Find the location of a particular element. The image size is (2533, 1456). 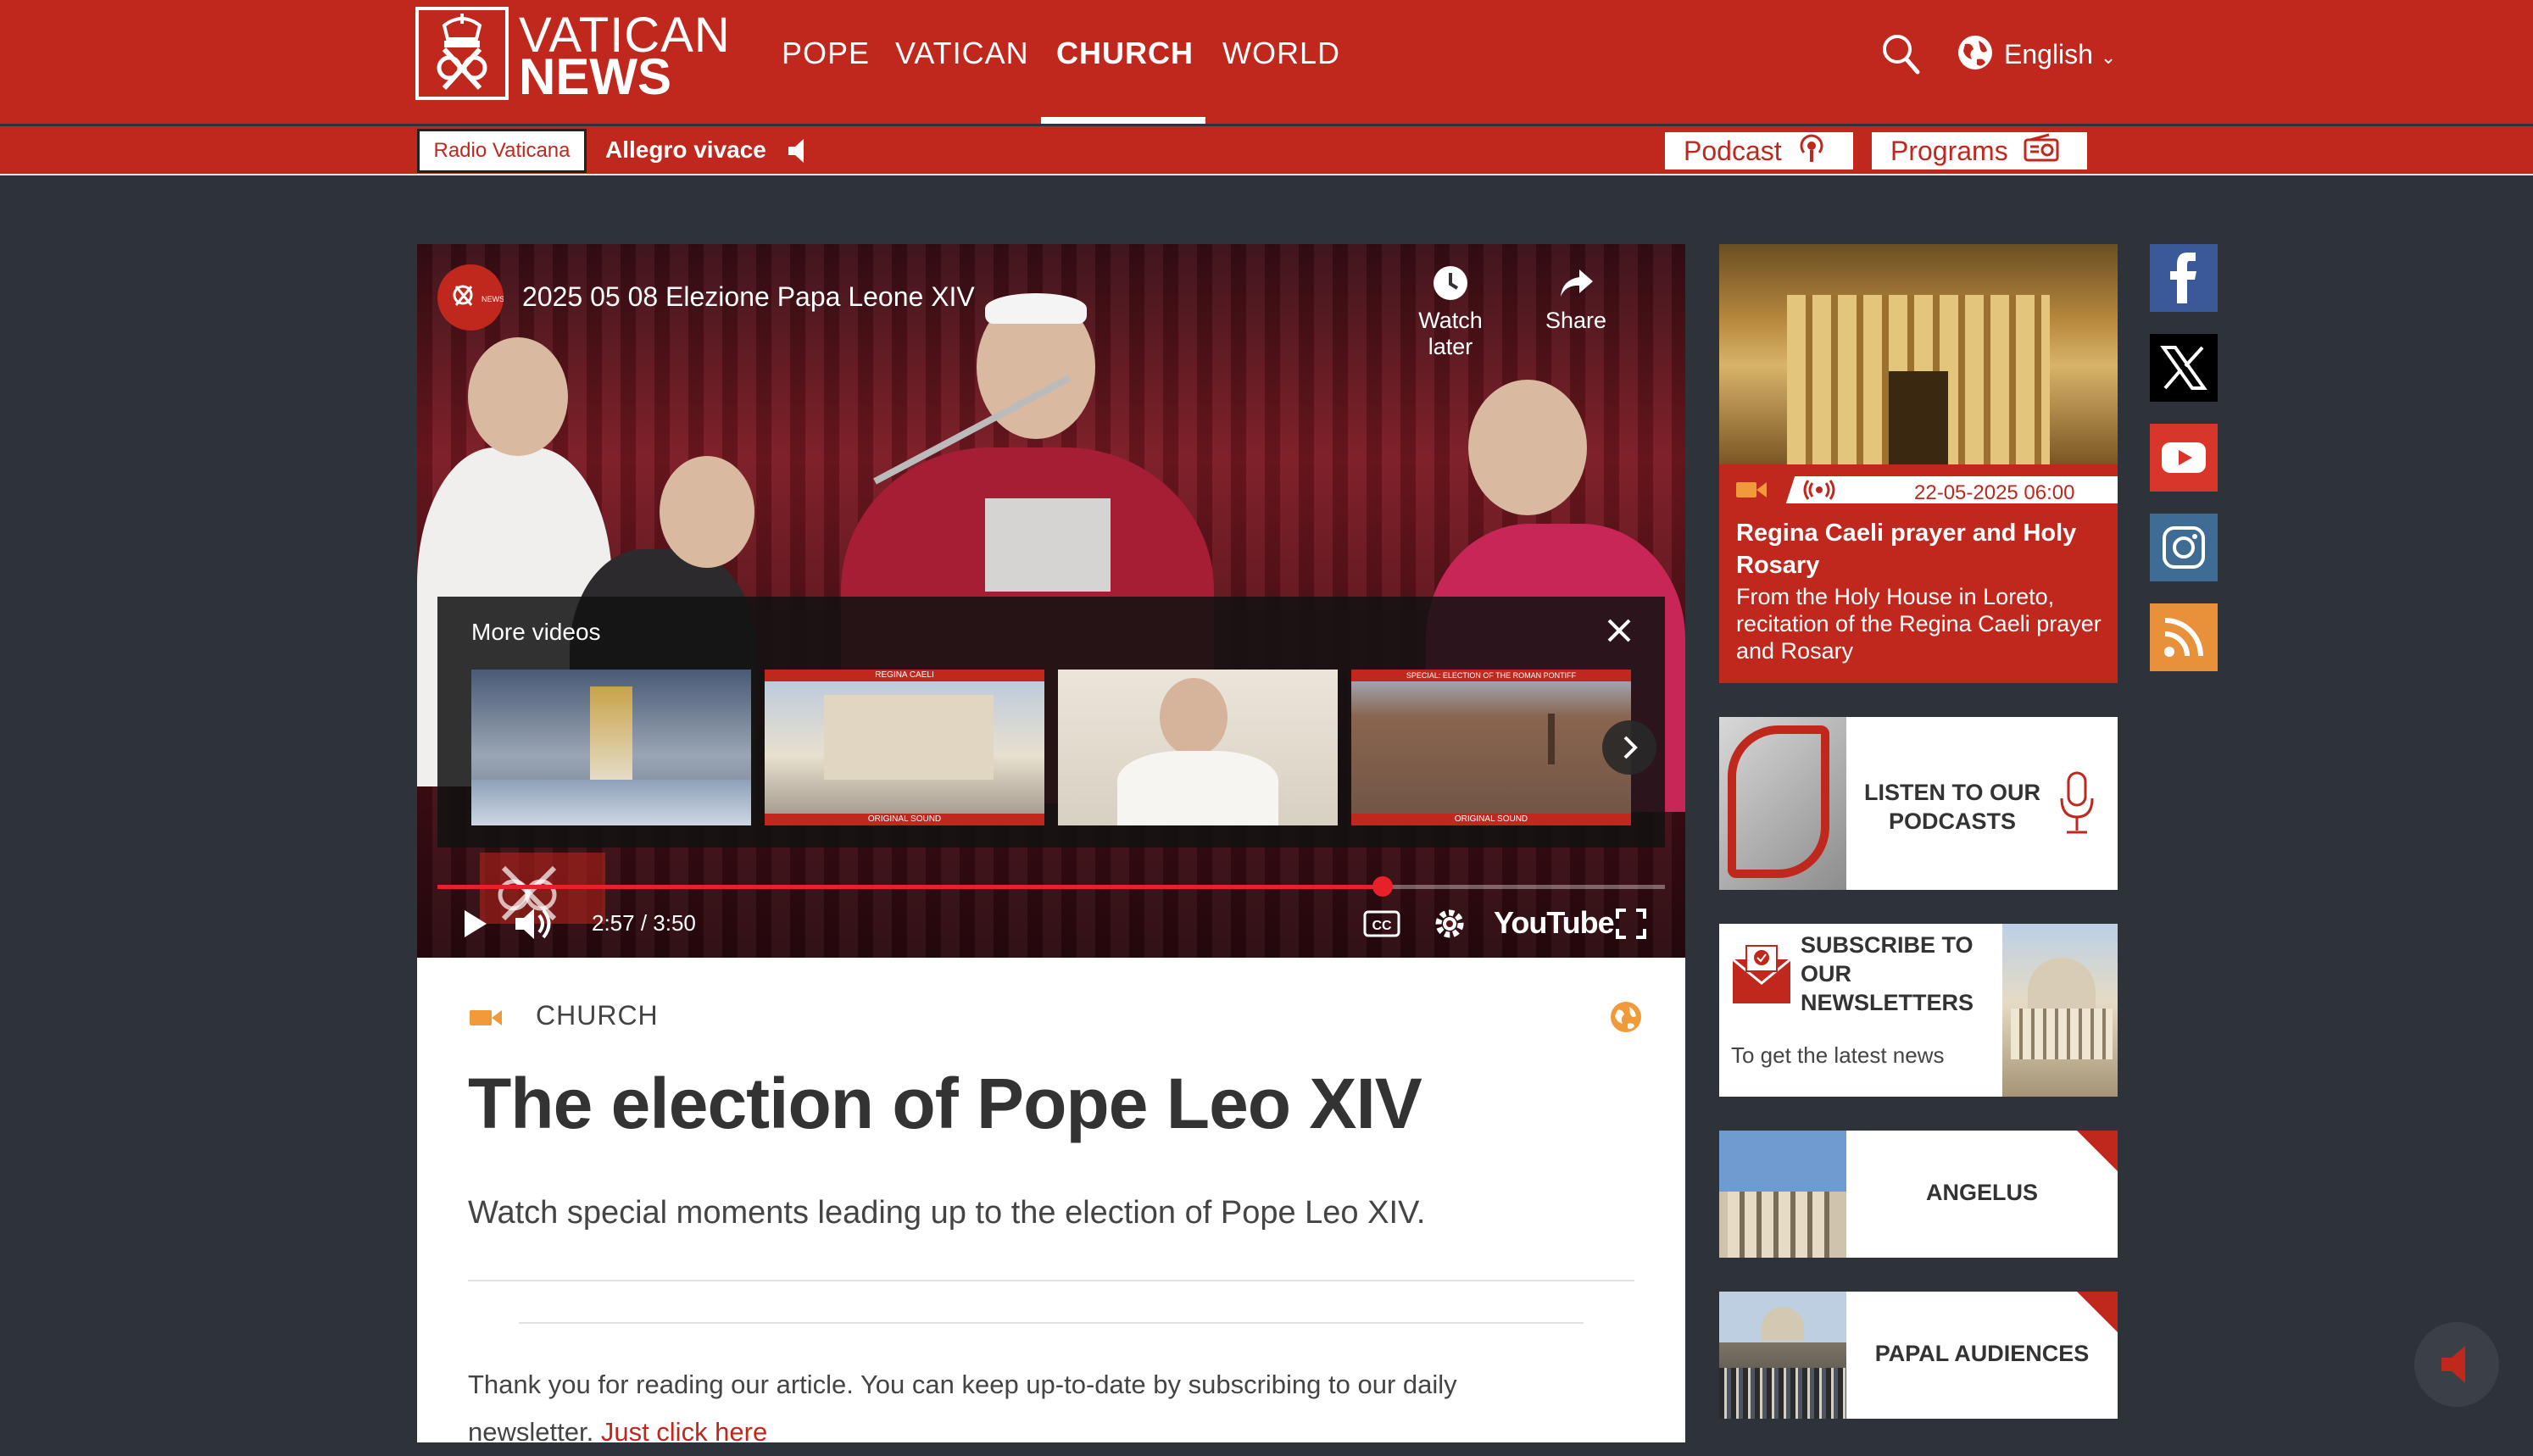

volume-icon is located at coordinates (534, 926).